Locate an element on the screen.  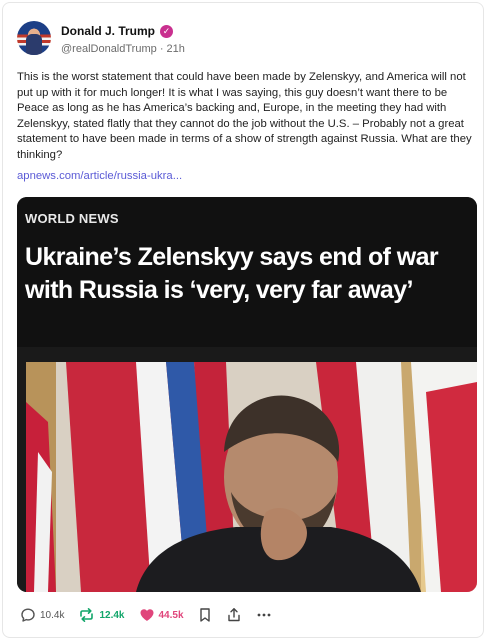
more-options-button is located at coordinates (264, 615).